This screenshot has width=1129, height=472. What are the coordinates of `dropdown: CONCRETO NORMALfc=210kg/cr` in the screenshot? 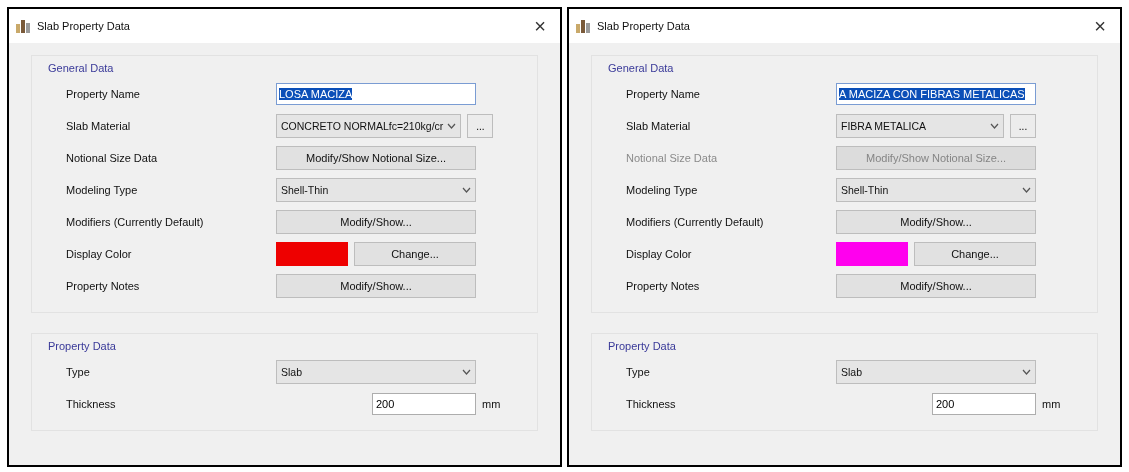 It's located at (369, 126).